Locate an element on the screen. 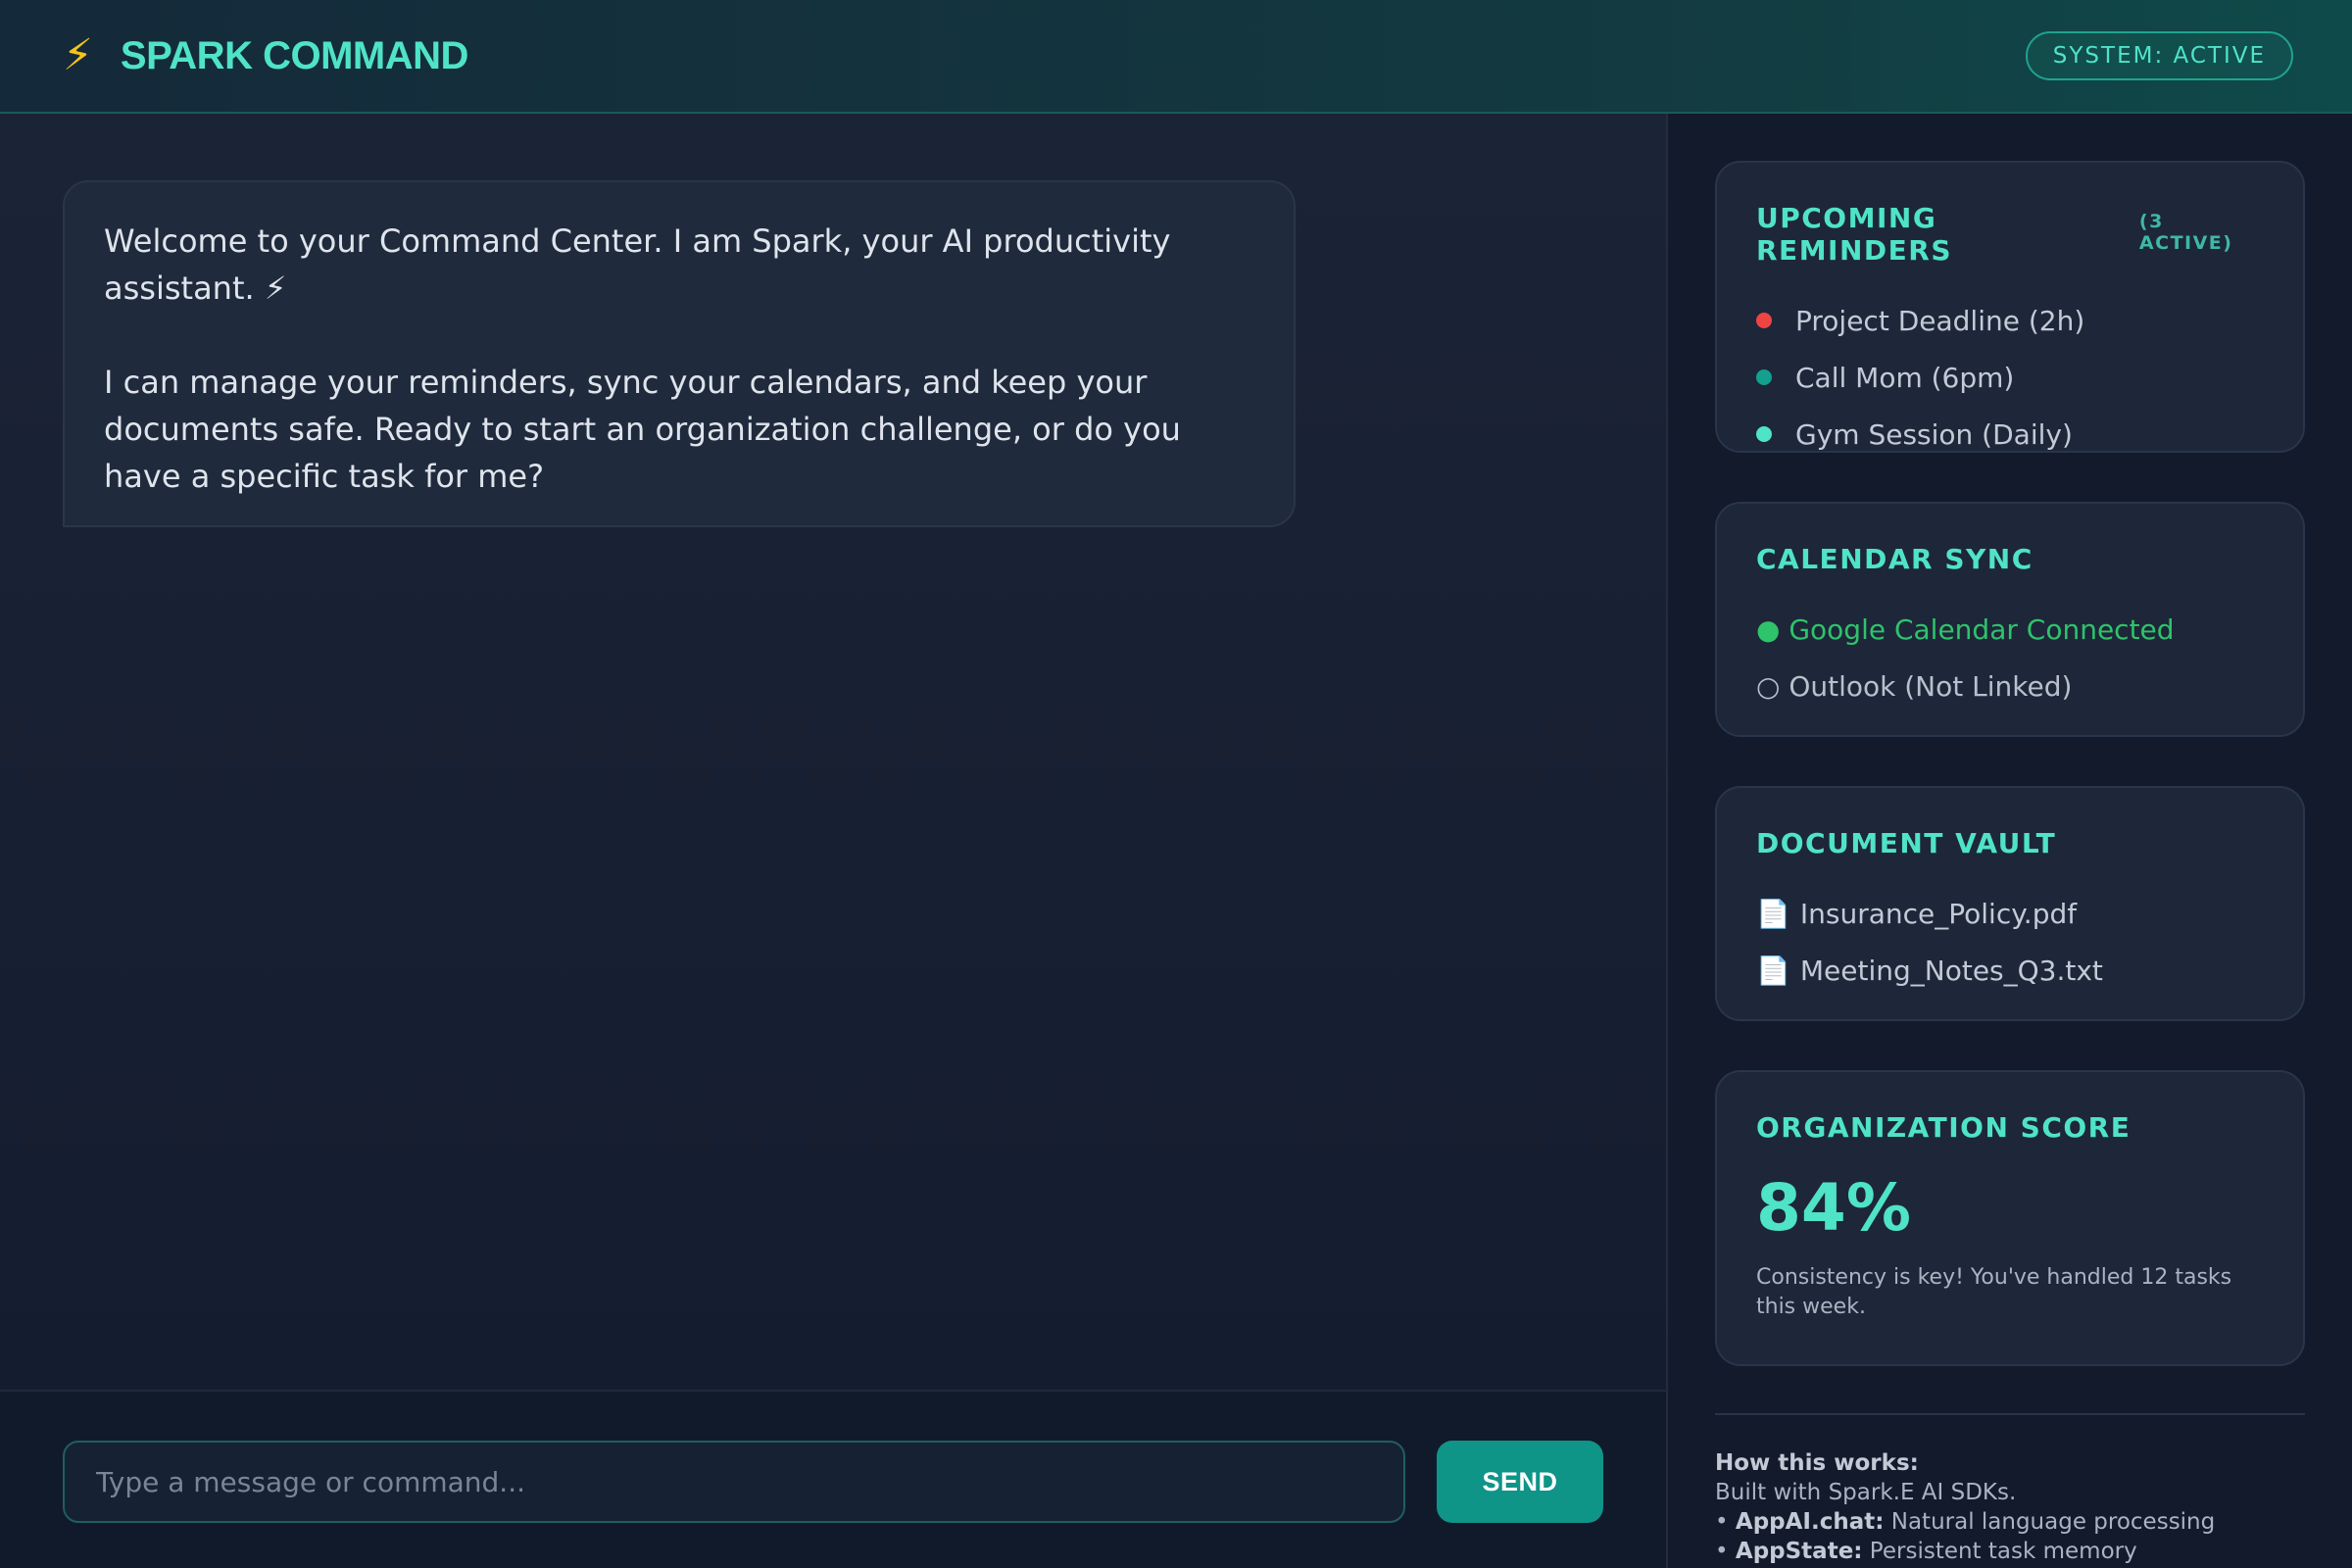 The width and height of the screenshot is (2352, 1568). document-name: Insurance_Policy.pdf is located at coordinates (1938, 913).